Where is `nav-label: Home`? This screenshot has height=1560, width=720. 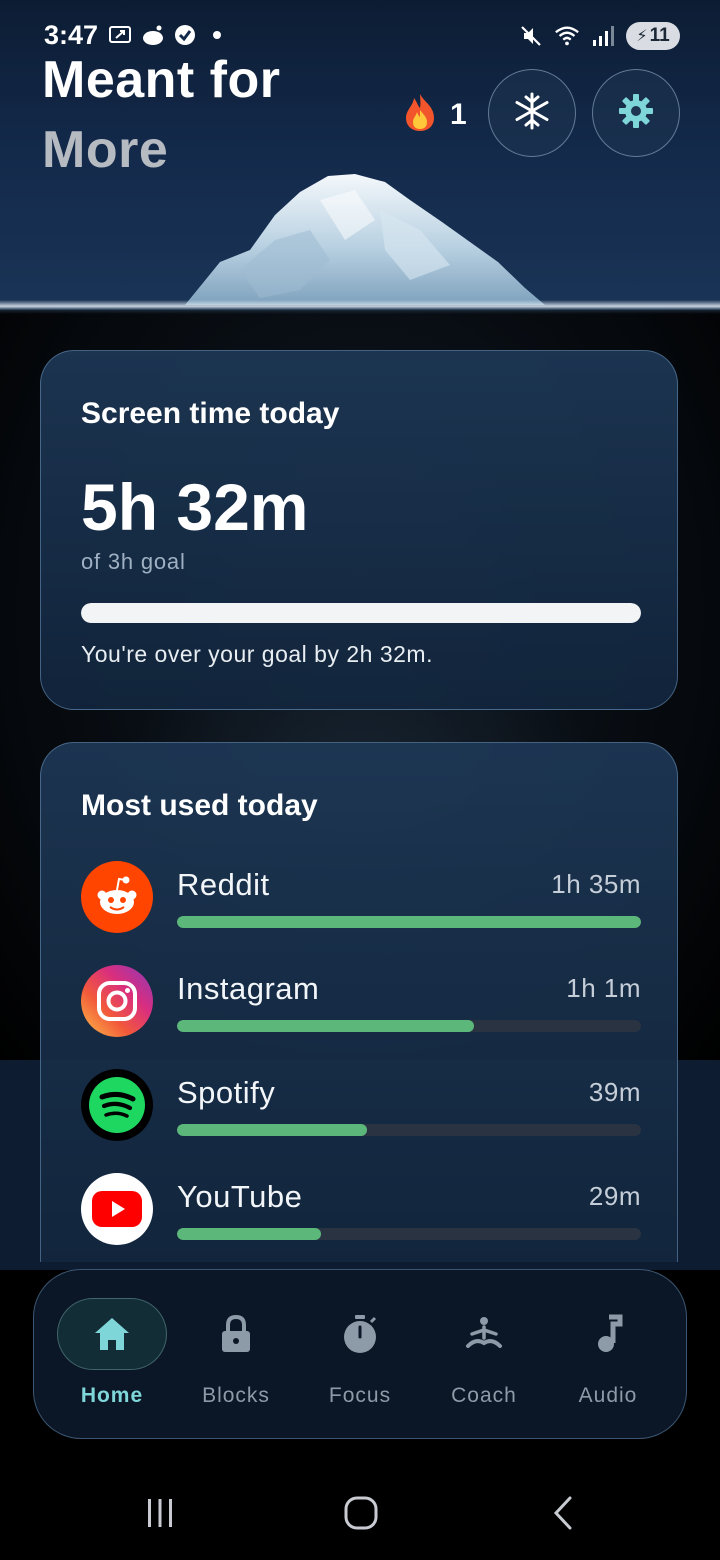
nav-label: Home is located at coordinates (112, 1395).